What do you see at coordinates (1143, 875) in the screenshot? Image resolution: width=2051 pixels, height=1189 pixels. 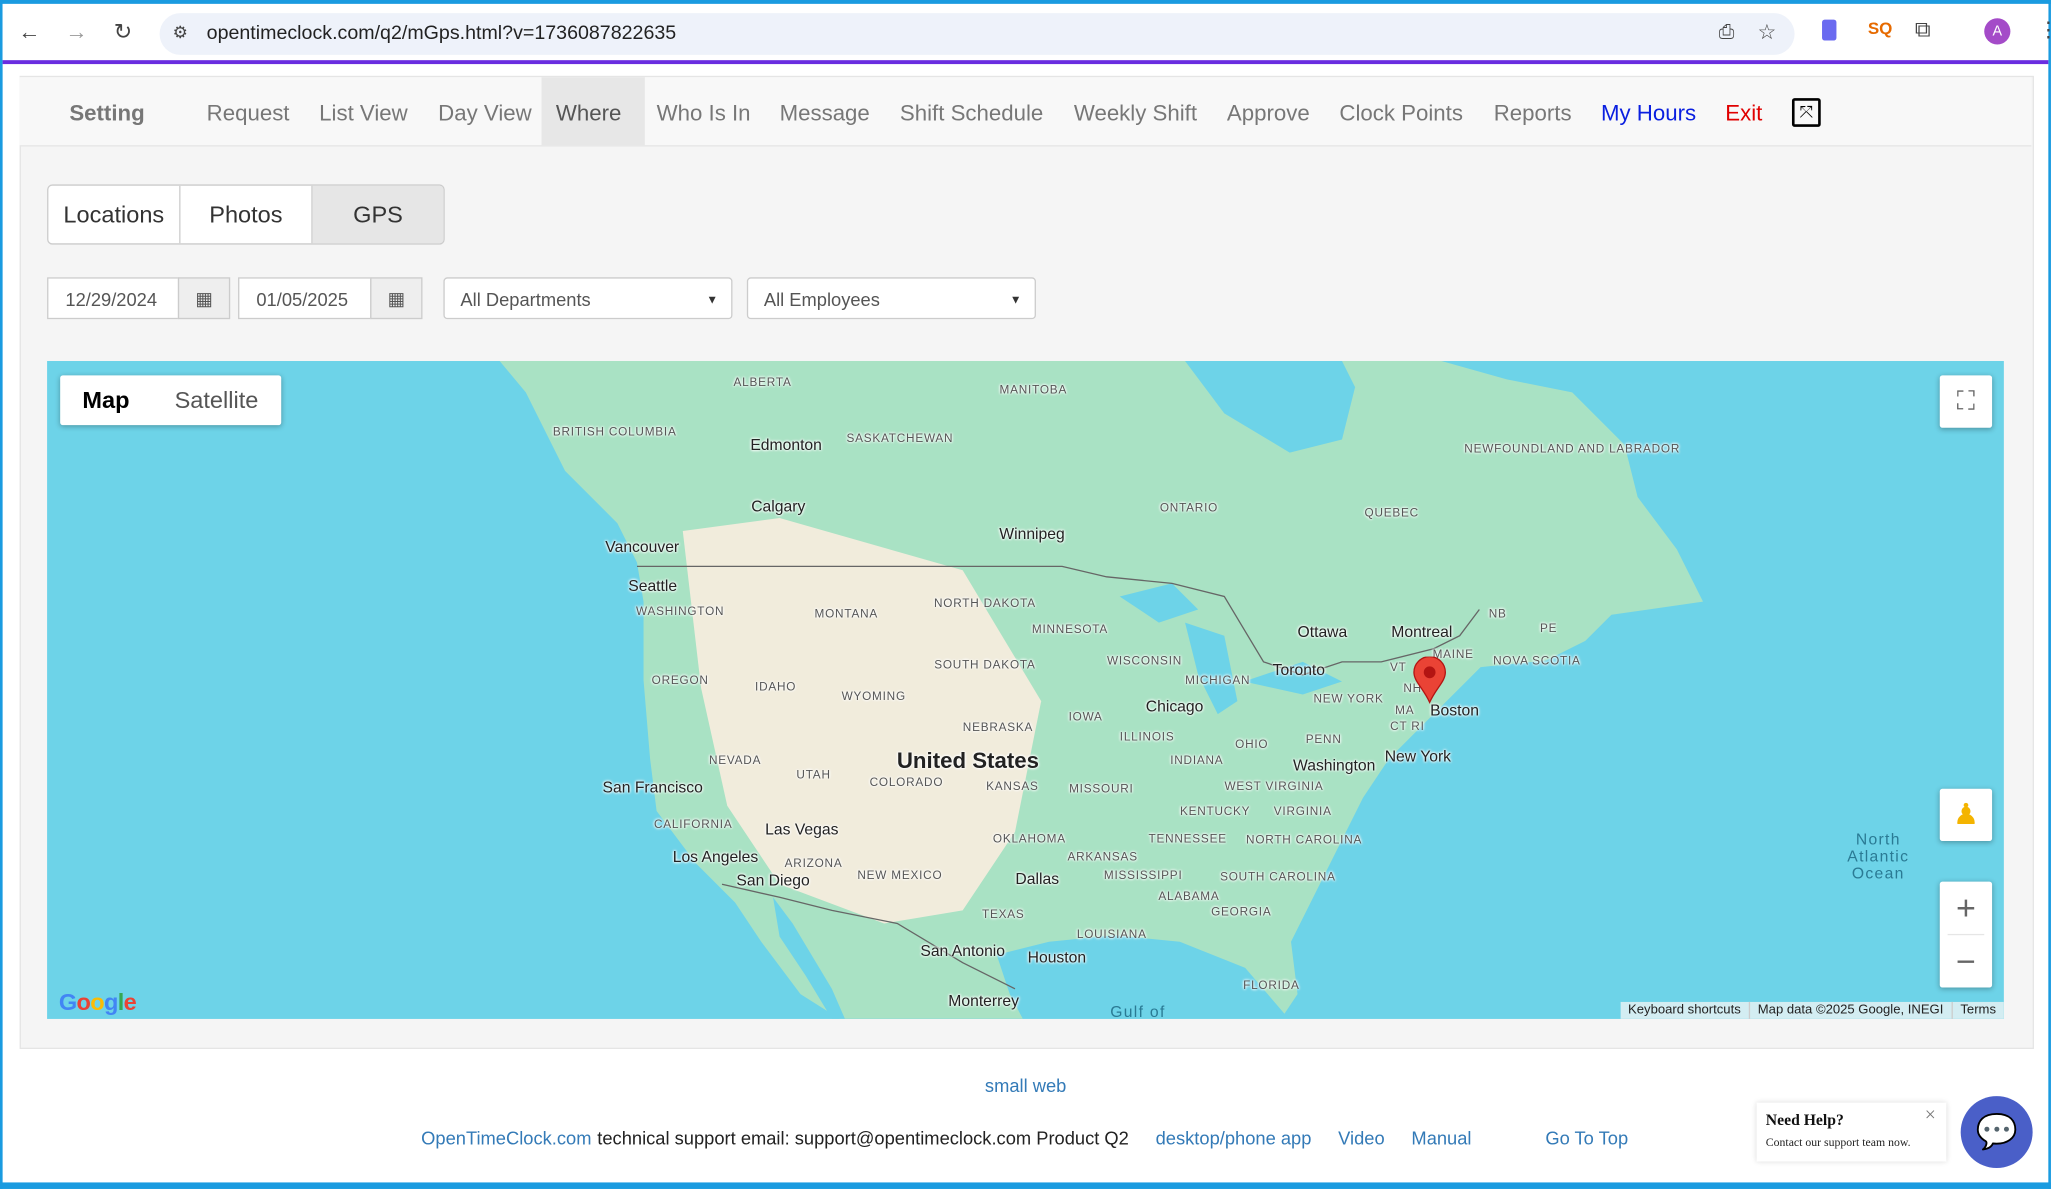 I see `map-label: MISSISSIPPI` at bounding box center [1143, 875].